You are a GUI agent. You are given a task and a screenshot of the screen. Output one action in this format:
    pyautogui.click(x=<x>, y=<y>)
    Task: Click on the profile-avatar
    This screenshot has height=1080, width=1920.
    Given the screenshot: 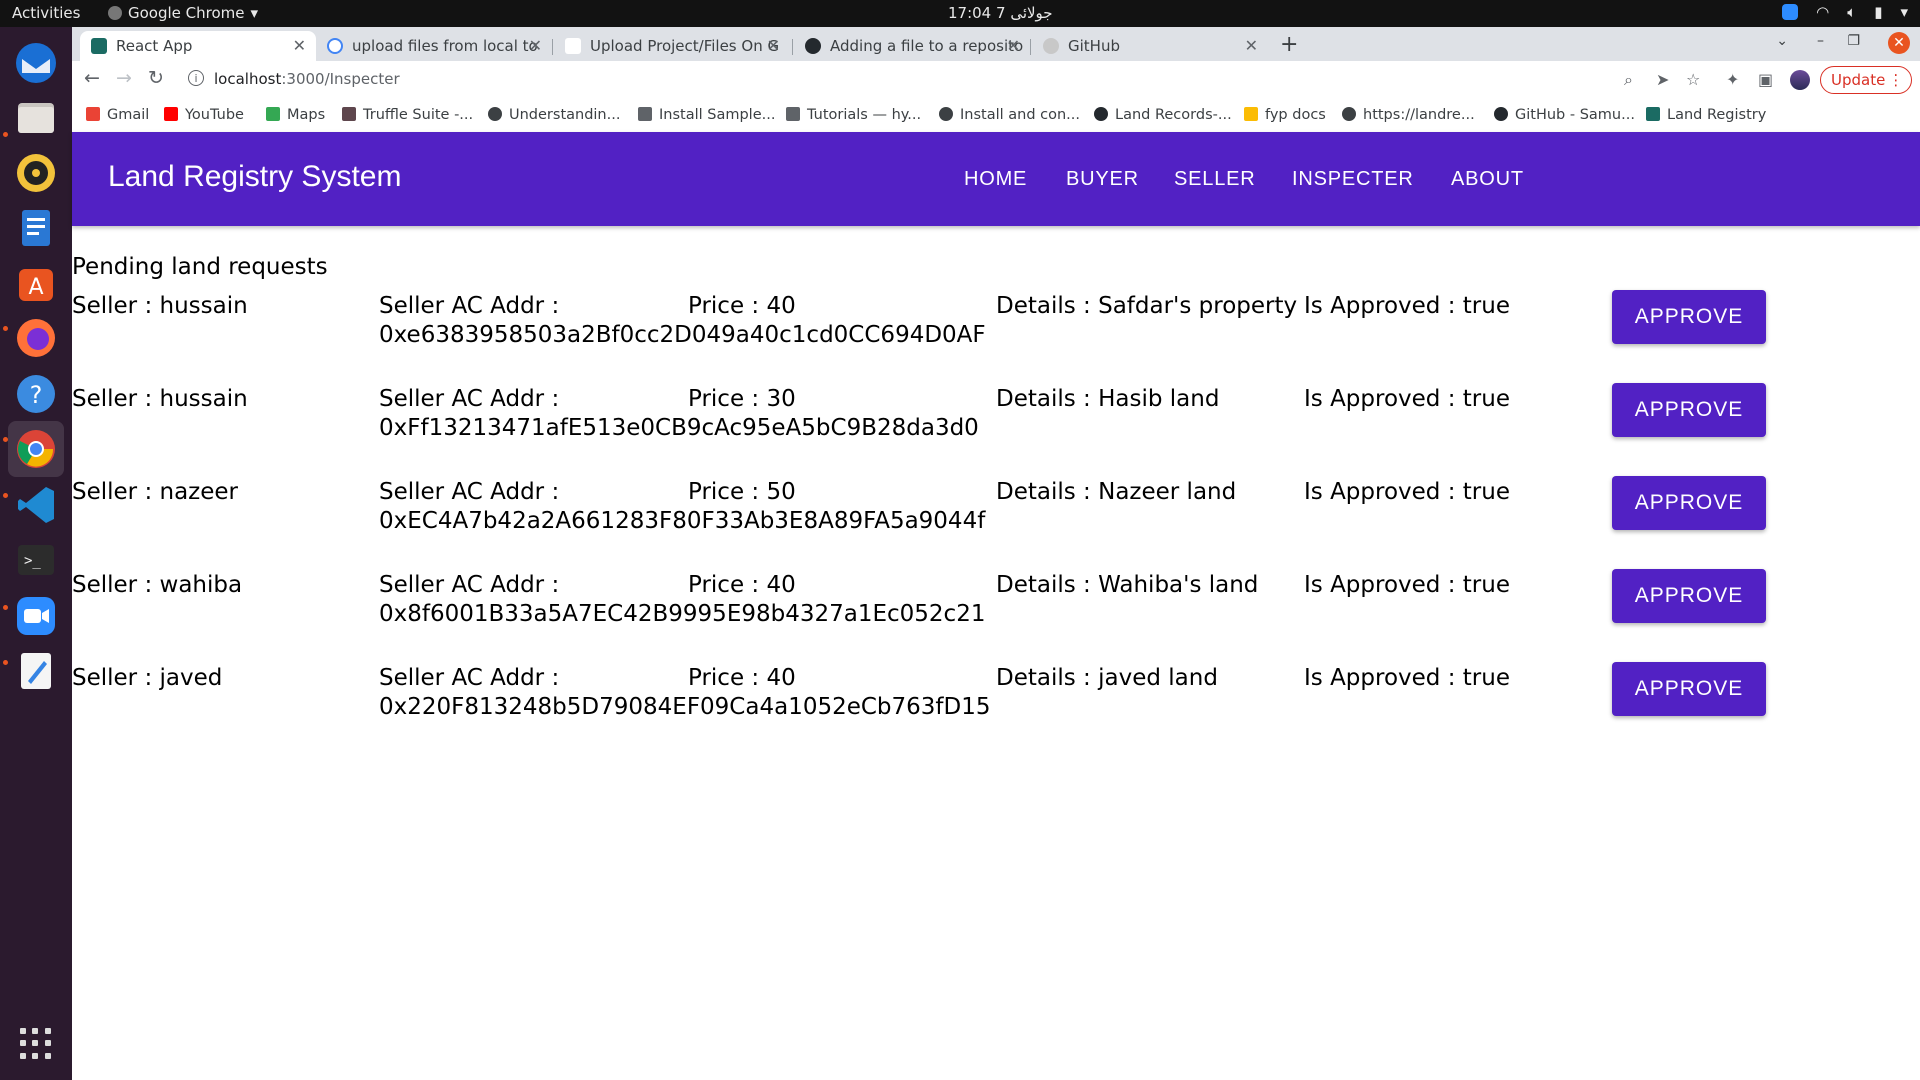 What is the action you would take?
    pyautogui.click(x=1800, y=80)
    